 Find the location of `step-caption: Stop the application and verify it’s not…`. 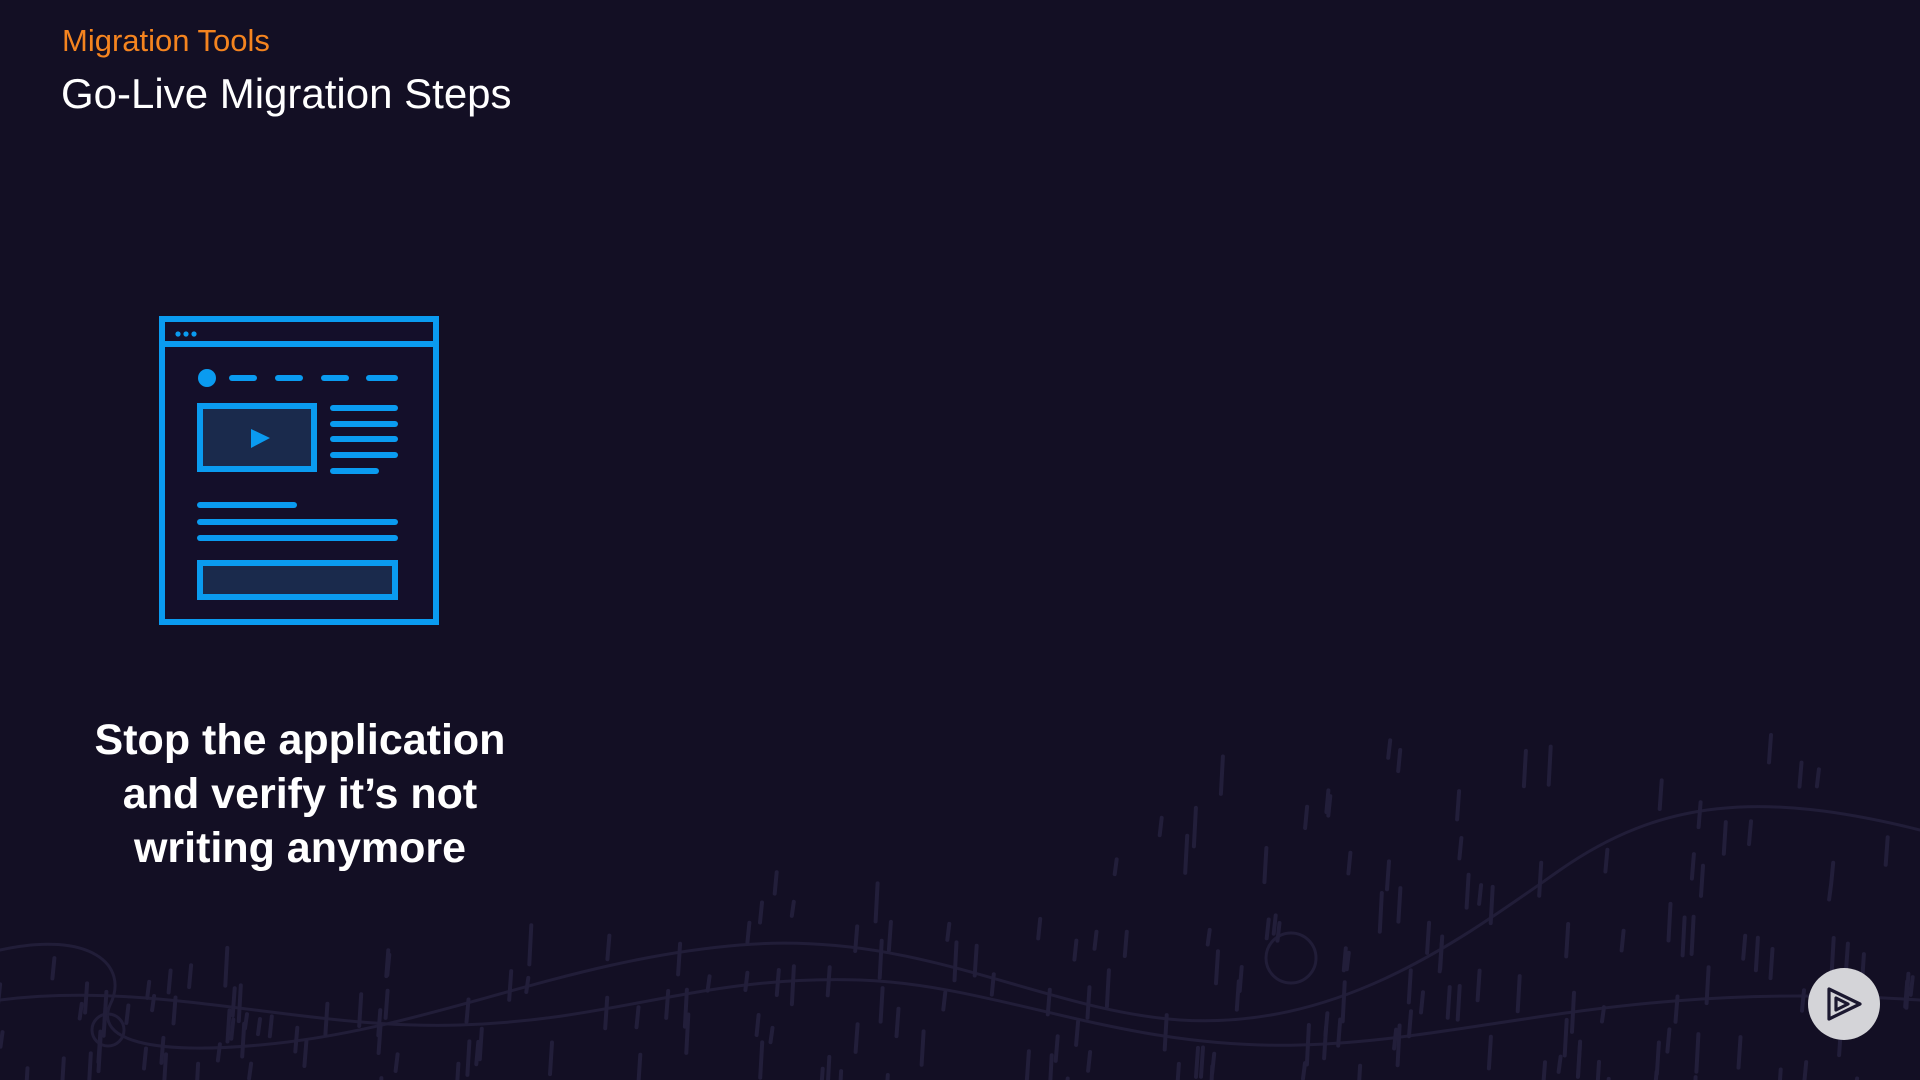

step-caption: Stop the application and verify it’s not… is located at coordinates (300, 794).